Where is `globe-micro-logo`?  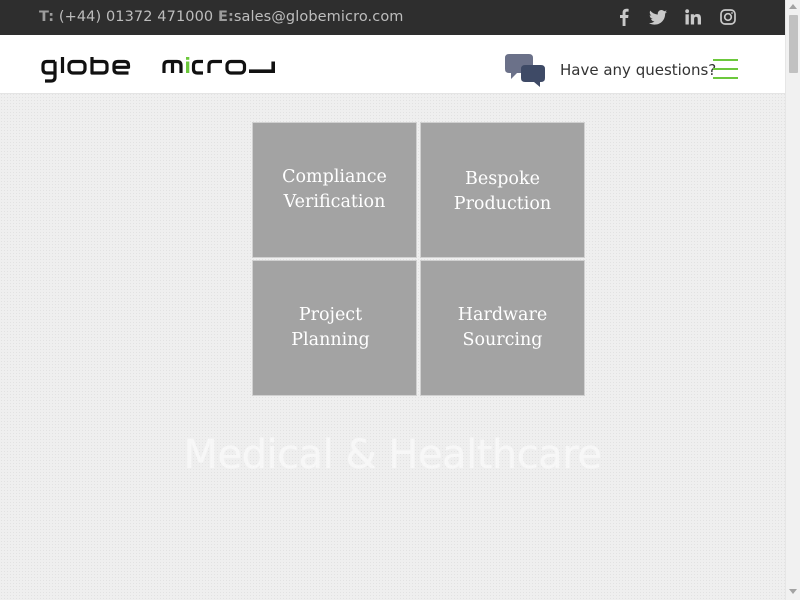
globe-micro-logo is located at coordinates (159, 70).